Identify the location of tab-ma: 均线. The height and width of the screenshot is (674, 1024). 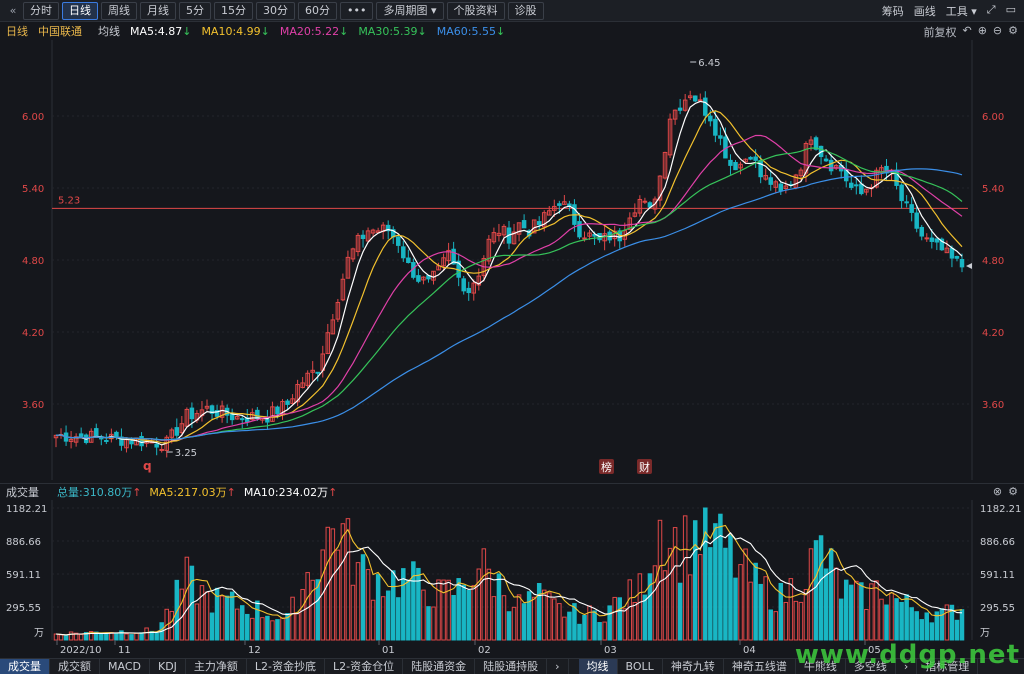
(598, 666).